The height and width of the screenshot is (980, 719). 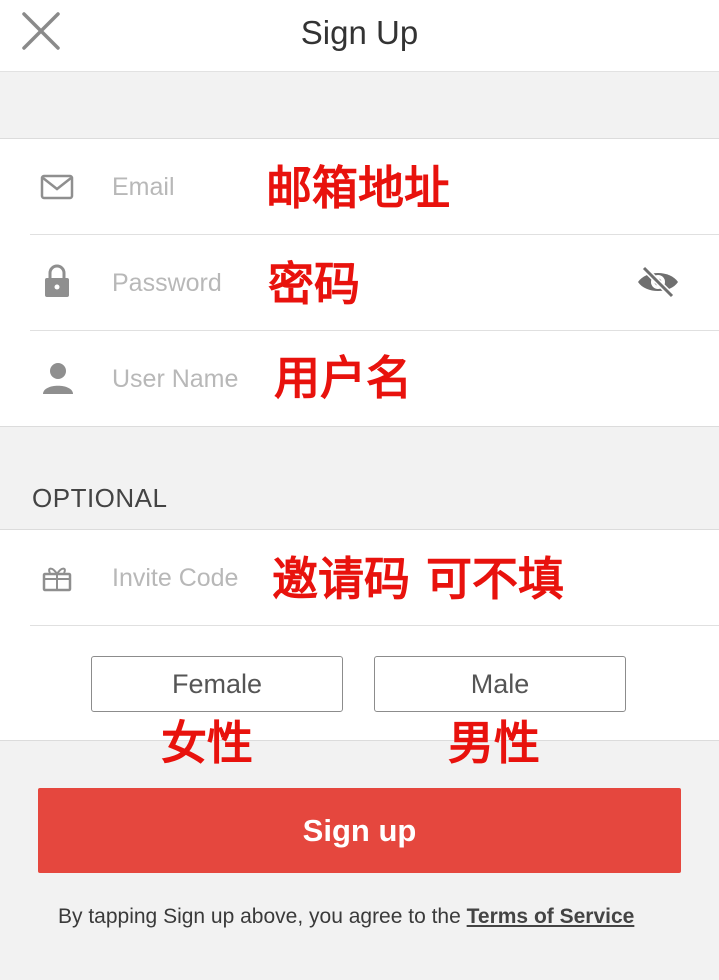 What do you see at coordinates (57, 187) in the screenshot?
I see `mail-icon` at bounding box center [57, 187].